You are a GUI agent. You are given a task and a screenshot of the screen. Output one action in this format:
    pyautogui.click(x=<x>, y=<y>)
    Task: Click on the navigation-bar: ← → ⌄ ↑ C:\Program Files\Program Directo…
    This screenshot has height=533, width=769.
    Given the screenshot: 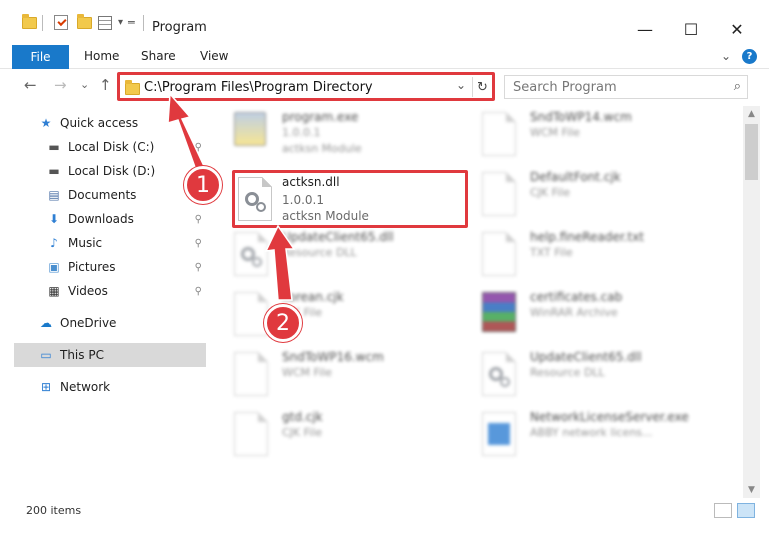 What is the action you would take?
    pyautogui.click(x=384, y=87)
    